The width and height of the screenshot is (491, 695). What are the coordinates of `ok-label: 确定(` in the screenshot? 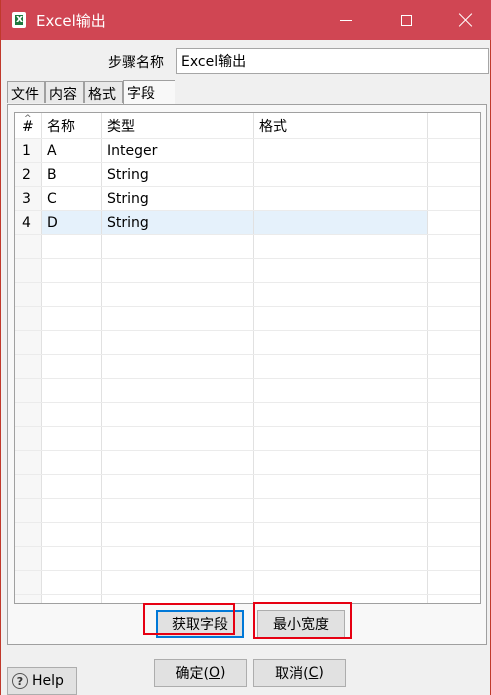 It's located at (192, 674).